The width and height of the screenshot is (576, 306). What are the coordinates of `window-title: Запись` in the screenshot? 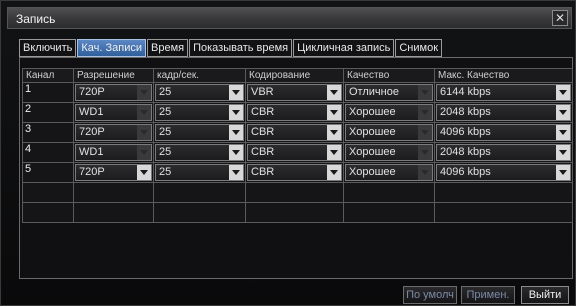 It's located at (36, 19).